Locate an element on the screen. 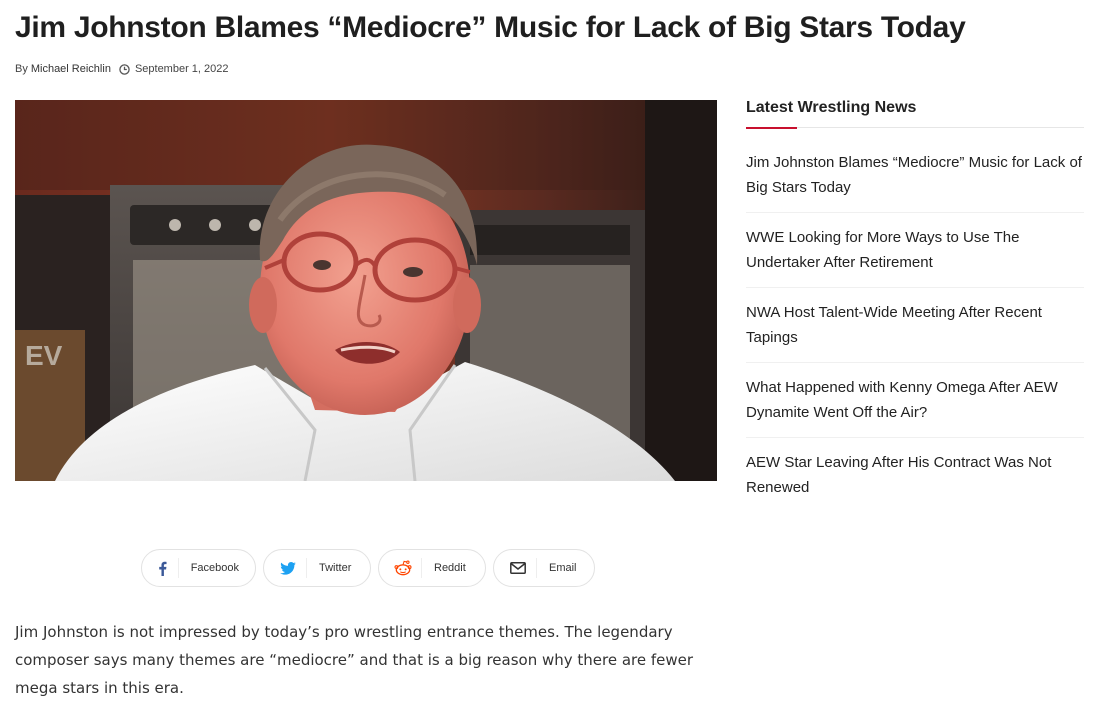 This screenshot has height=714, width=1110. byline-prefix: By is located at coordinates (21, 69).